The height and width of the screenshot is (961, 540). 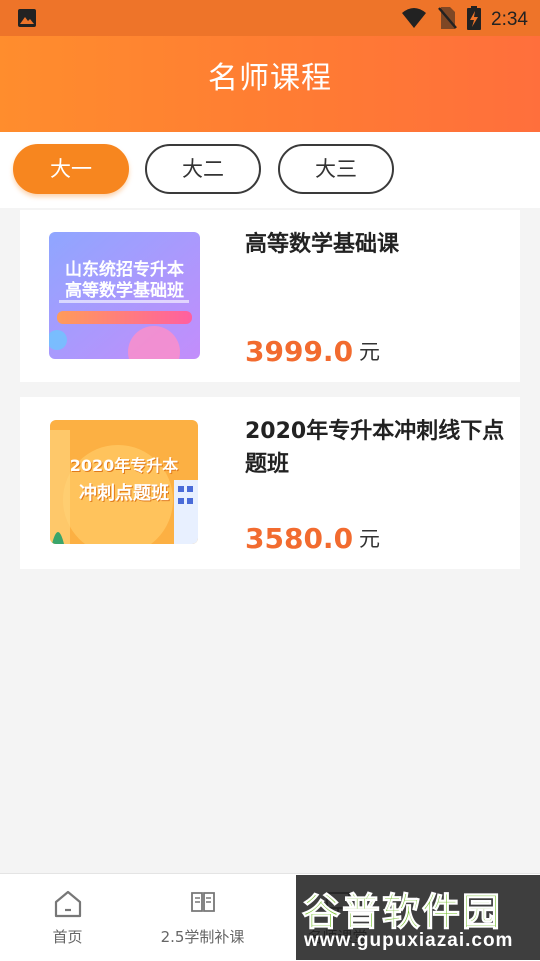 What do you see at coordinates (375, 448) in the screenshot?
I see `course-title: 2020年专升本冲刺线下点题班` at bounding box center [375, 448].